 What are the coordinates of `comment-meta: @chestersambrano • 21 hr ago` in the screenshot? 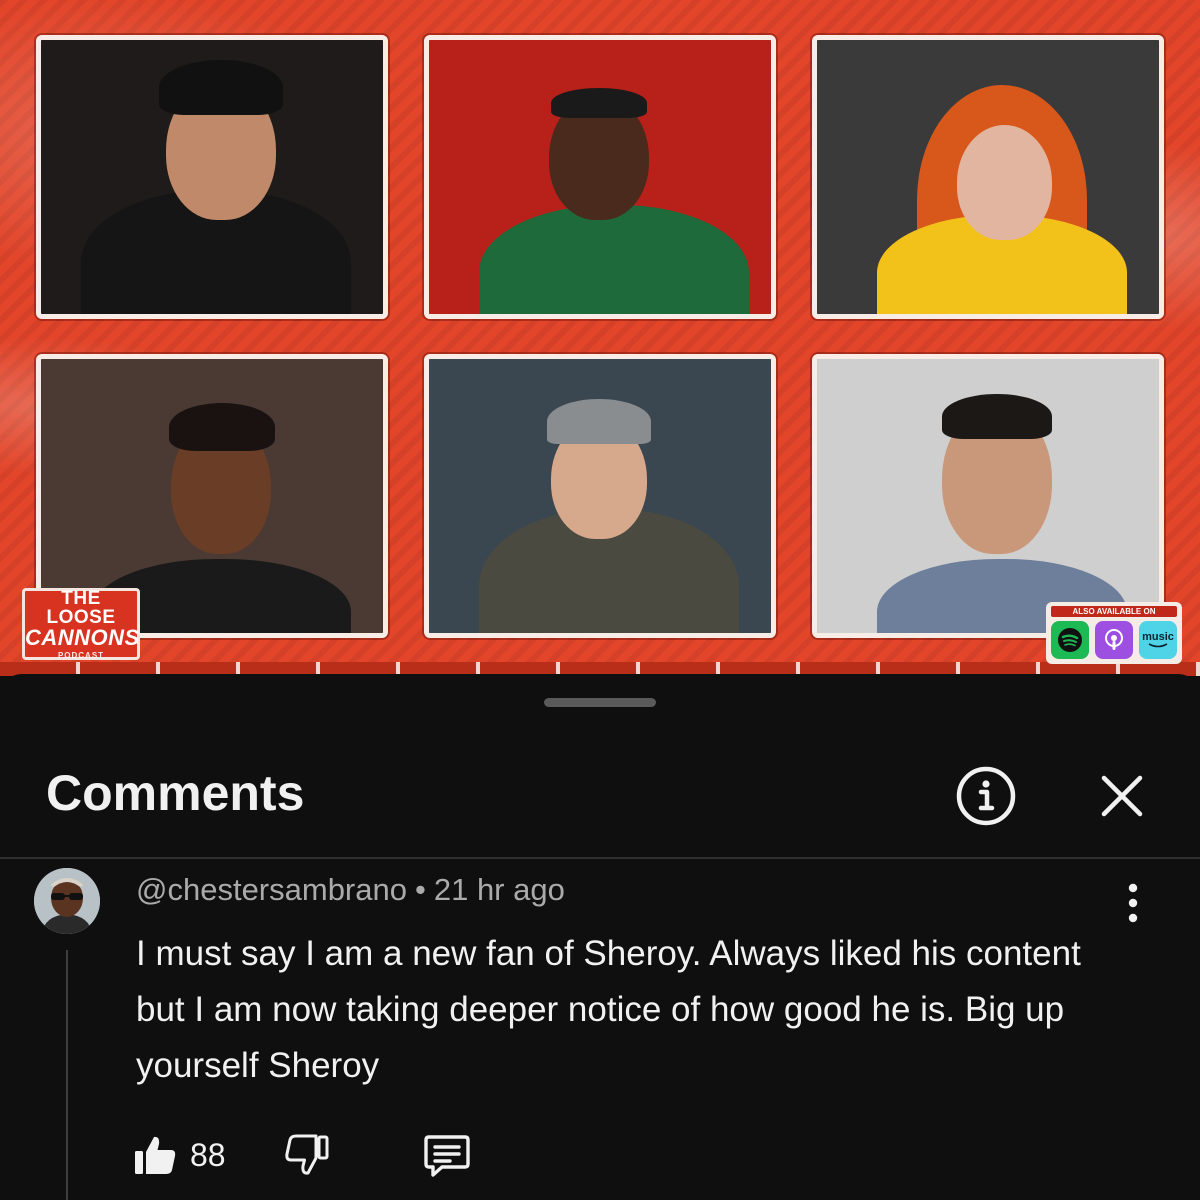 It's located at (350, 890).